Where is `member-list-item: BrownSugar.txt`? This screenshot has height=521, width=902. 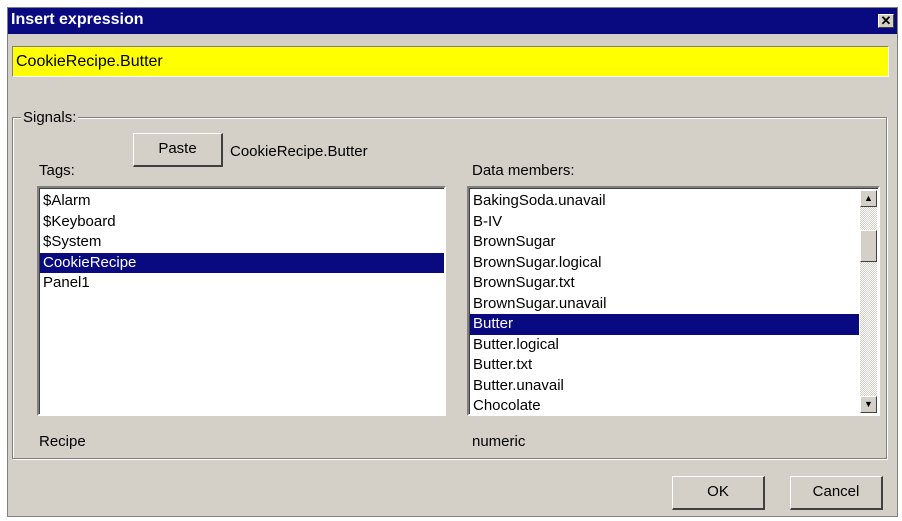
member-list-item: BrownSugar.txt is located at coordinates (664, 283).